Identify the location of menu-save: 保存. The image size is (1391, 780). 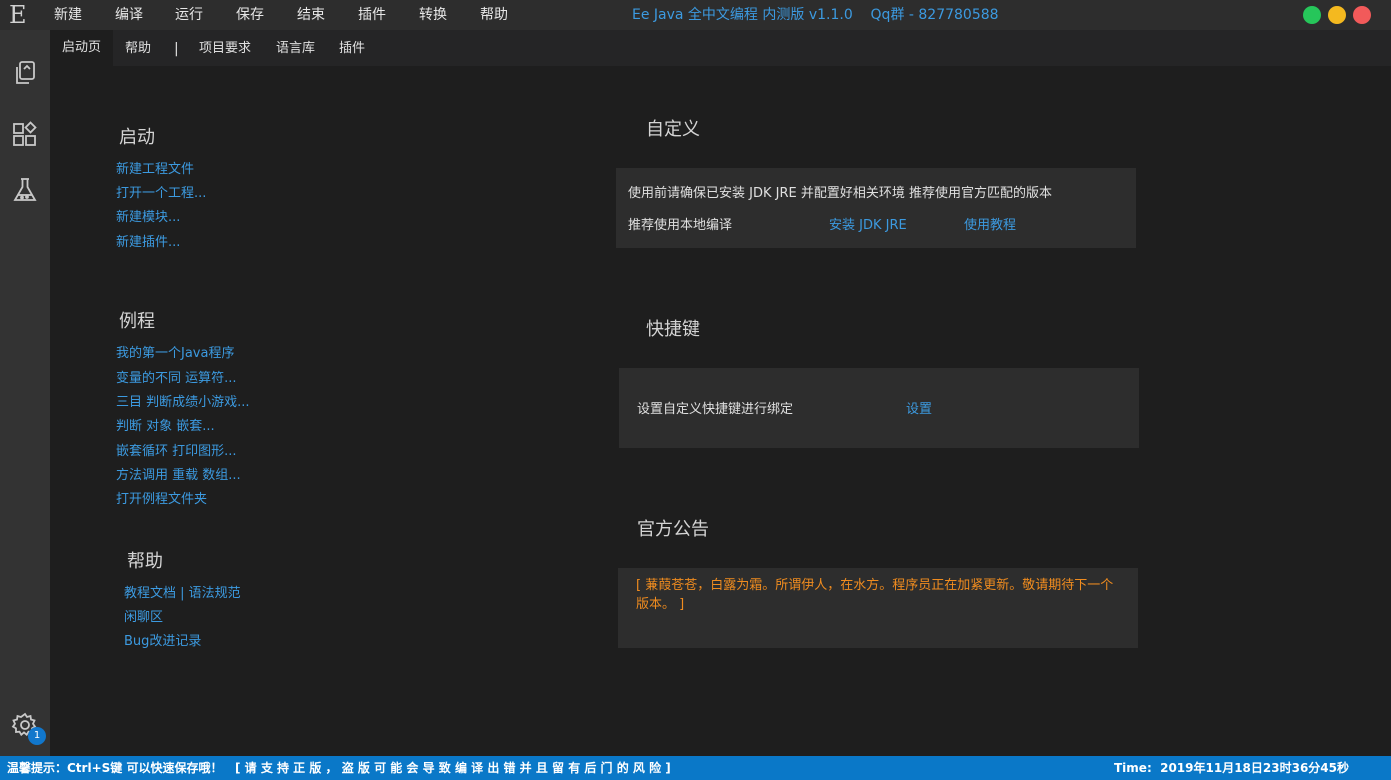
(250, 15).